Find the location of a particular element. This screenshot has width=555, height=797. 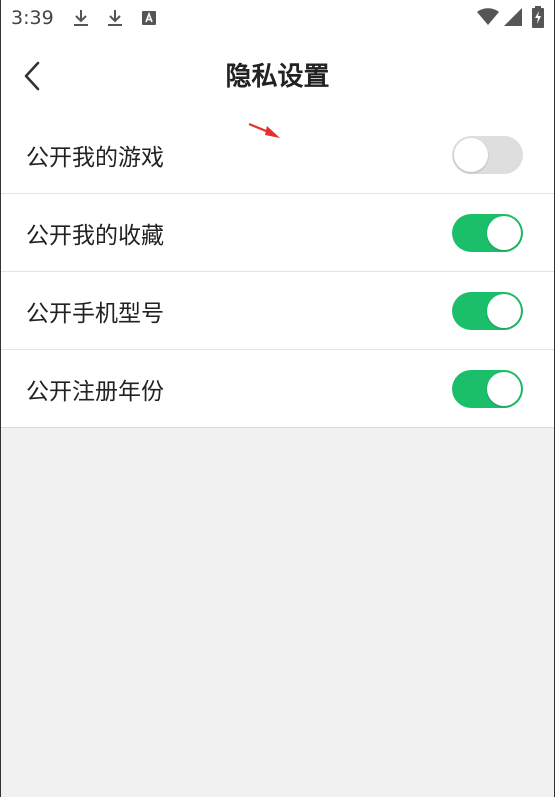

public-register-year-toggle is located at coordinates (487, 388).